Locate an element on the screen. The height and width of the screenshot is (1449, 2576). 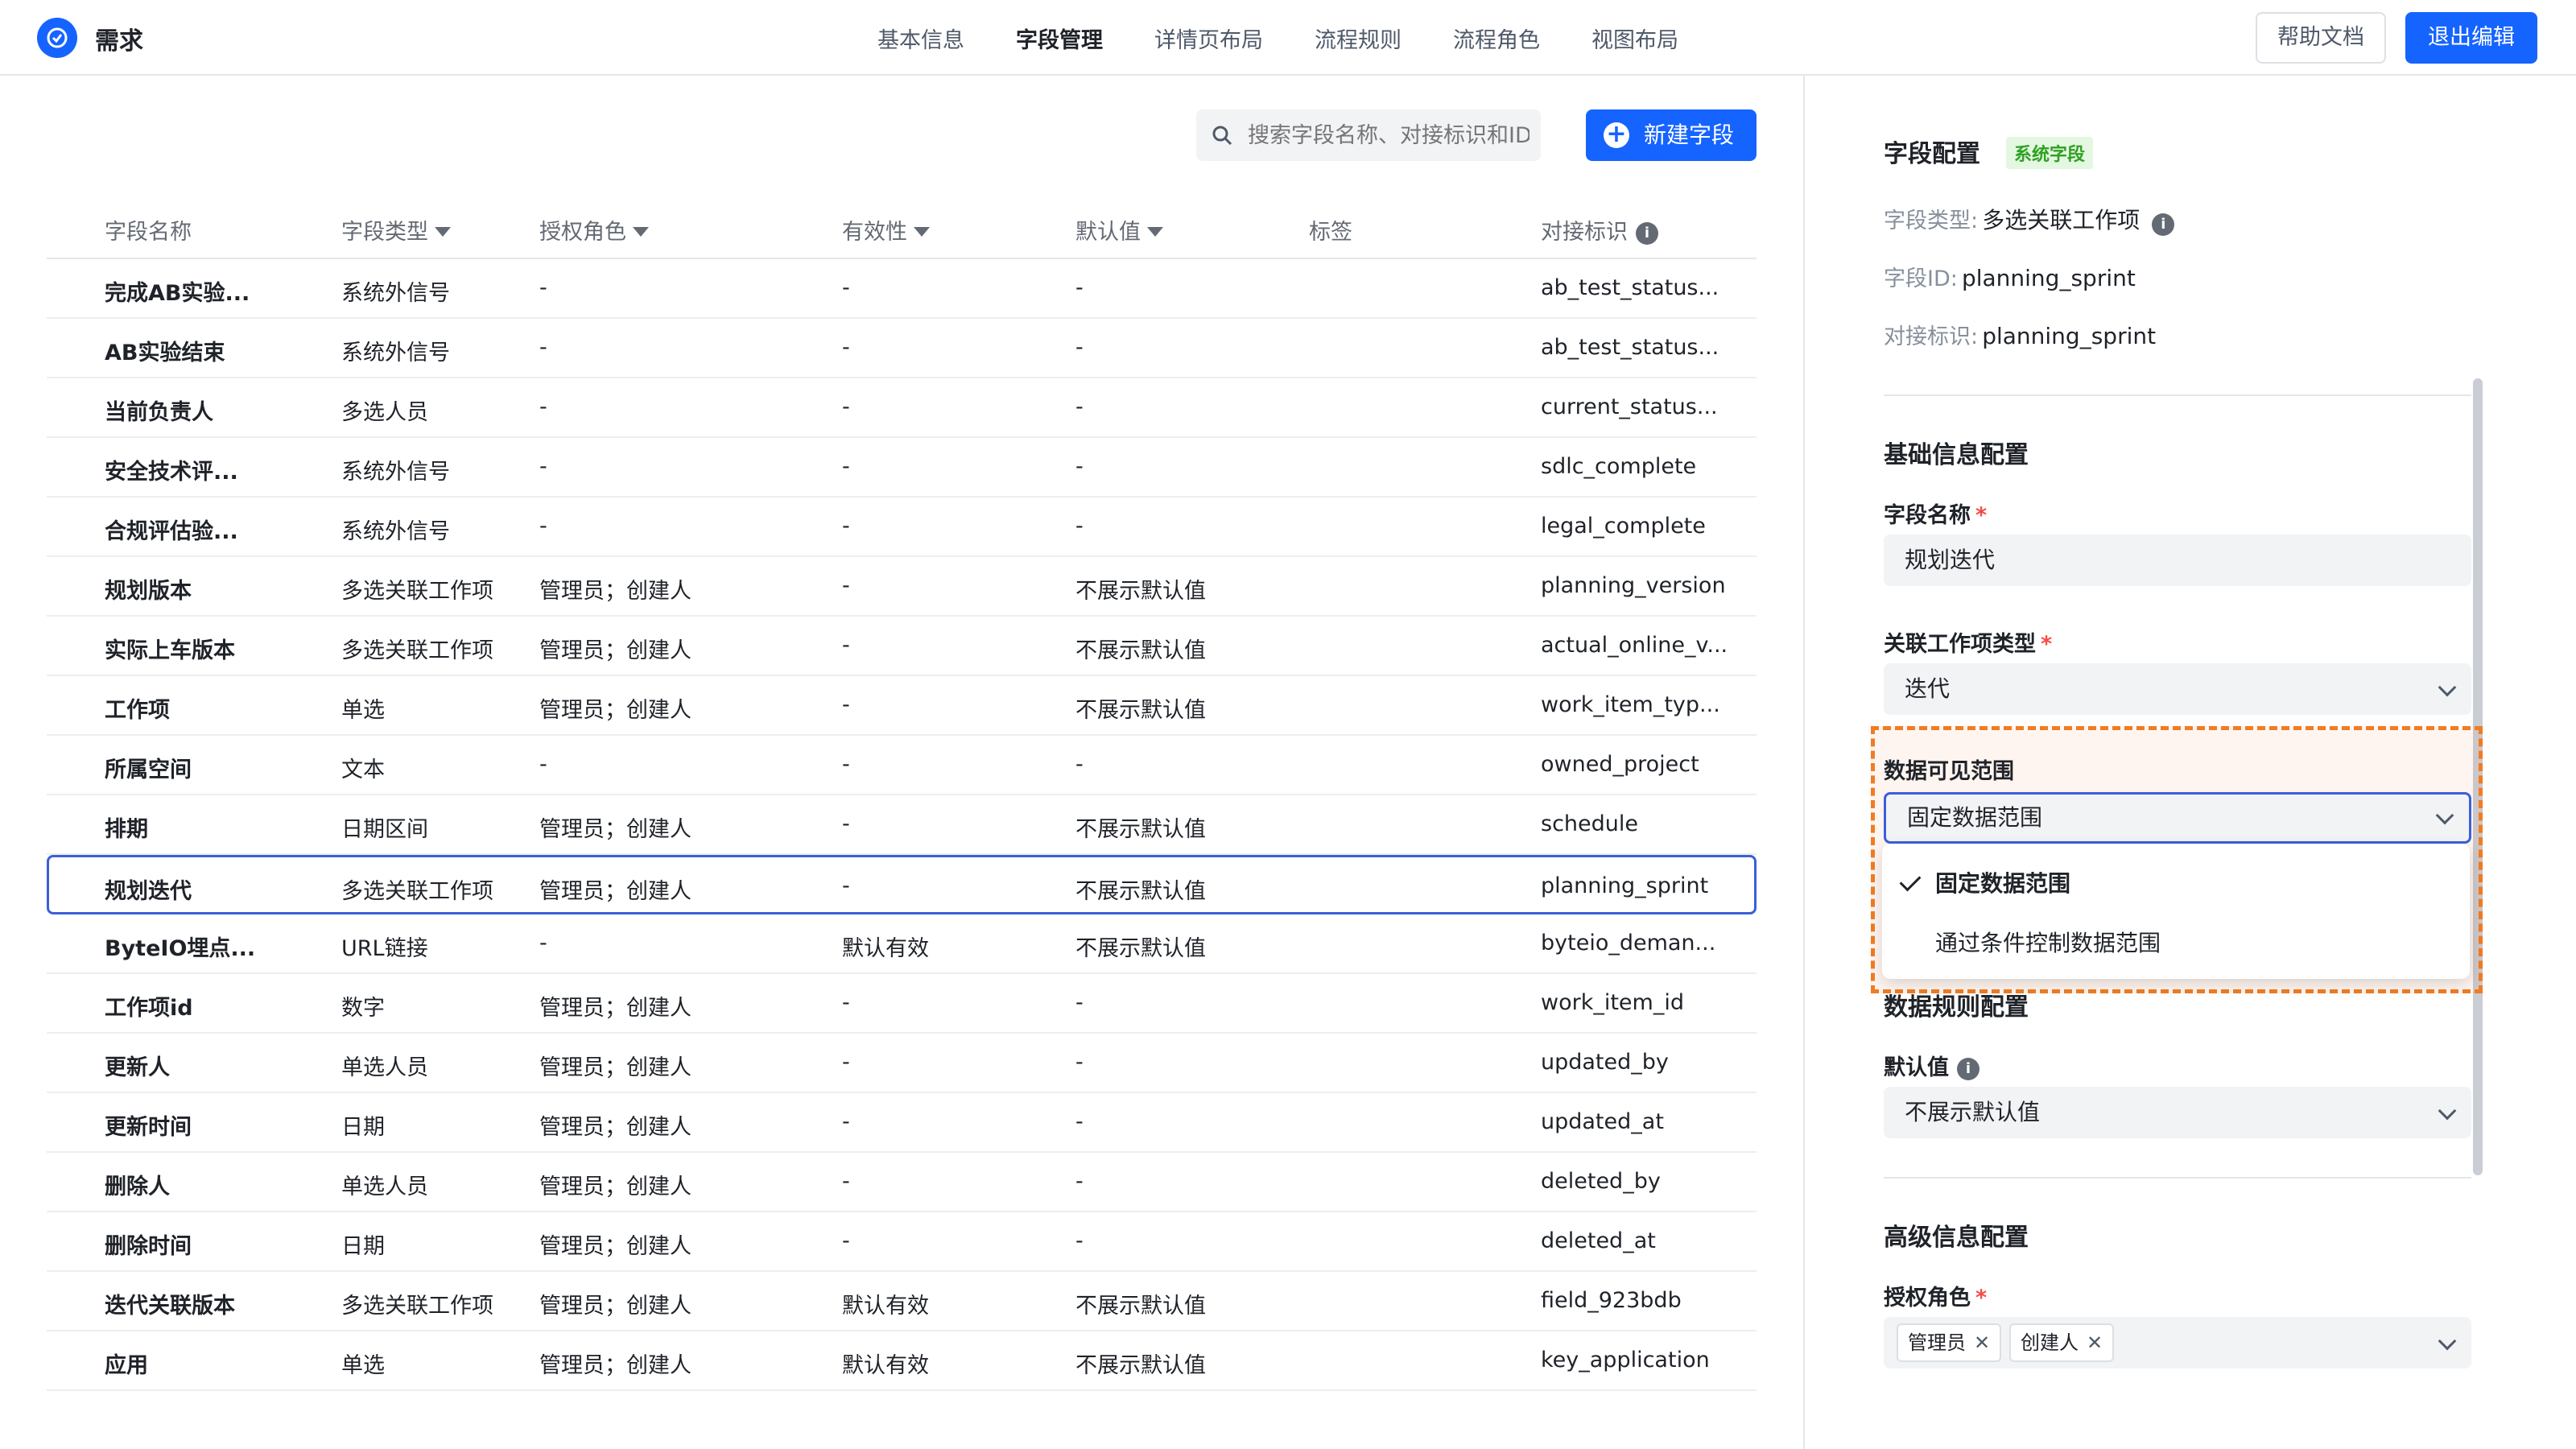
panel-title: 字段配置 is located at coordinates (1932, 154).